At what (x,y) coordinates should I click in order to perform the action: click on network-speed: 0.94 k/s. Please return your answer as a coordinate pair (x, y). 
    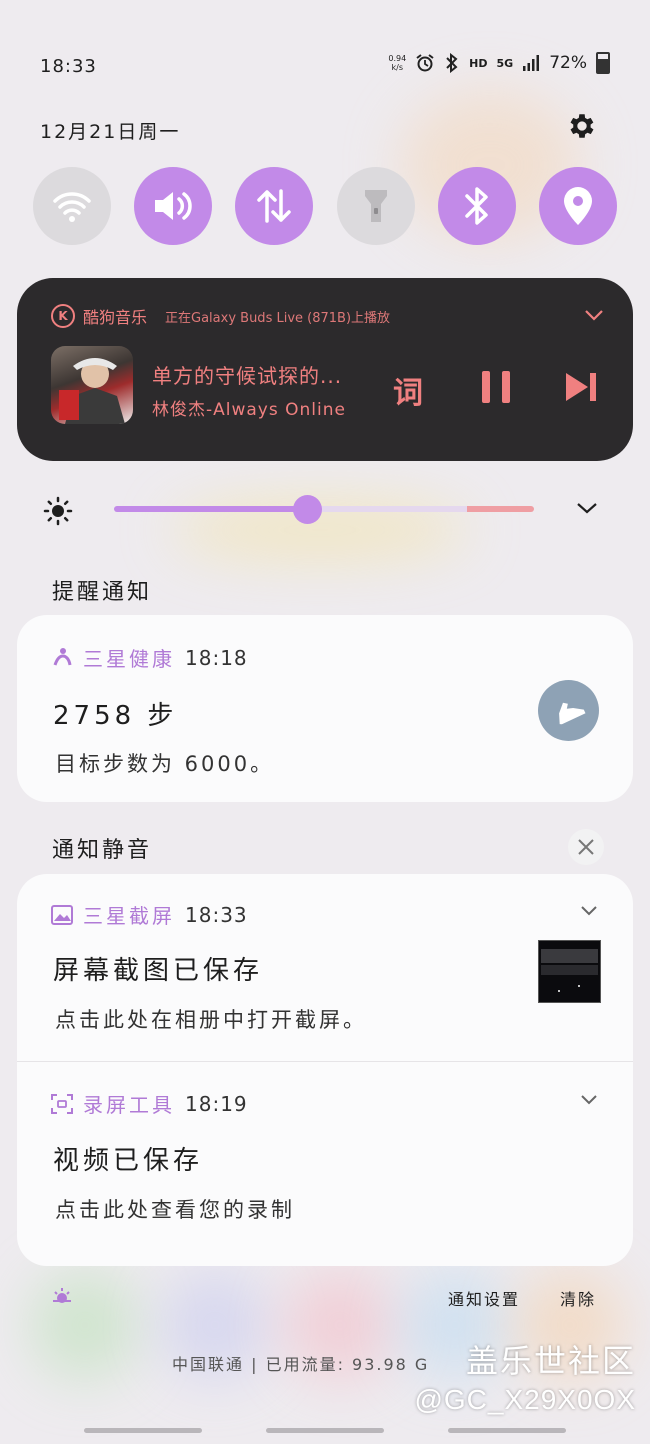
    Looking at the image, I should click on (397, 63).